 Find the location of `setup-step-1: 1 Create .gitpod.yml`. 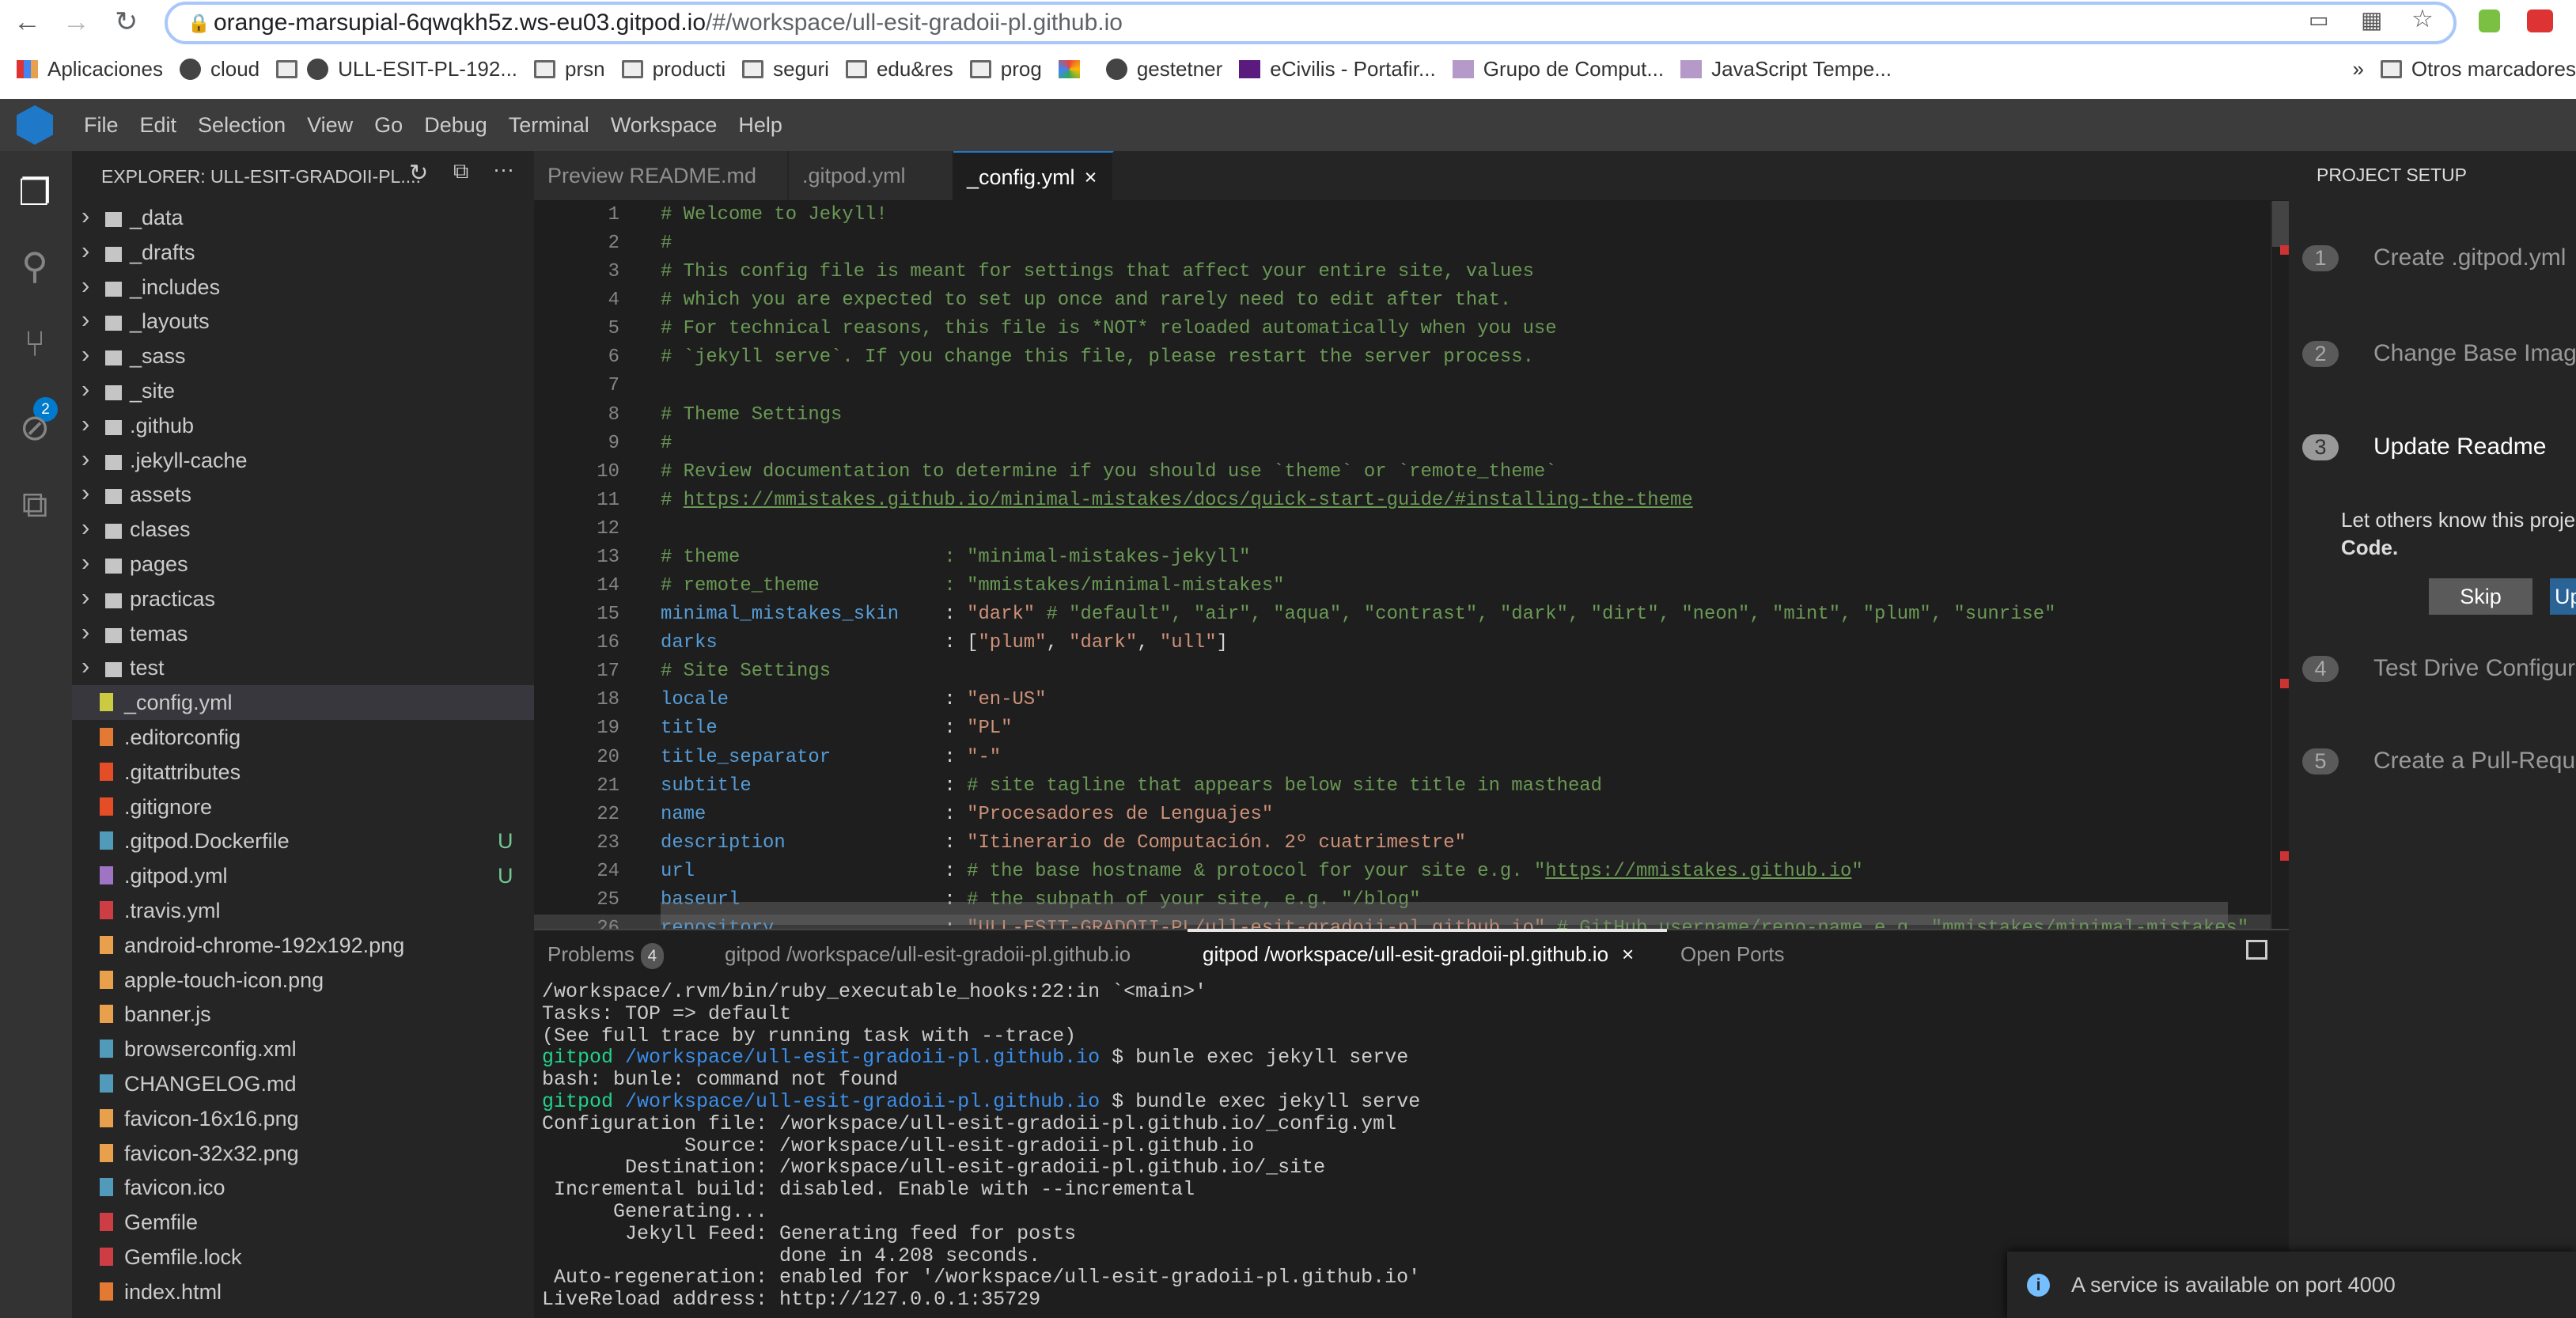

setup-step-1: 1 Create .gitpod.yml is located at coordinates (2434, 257).